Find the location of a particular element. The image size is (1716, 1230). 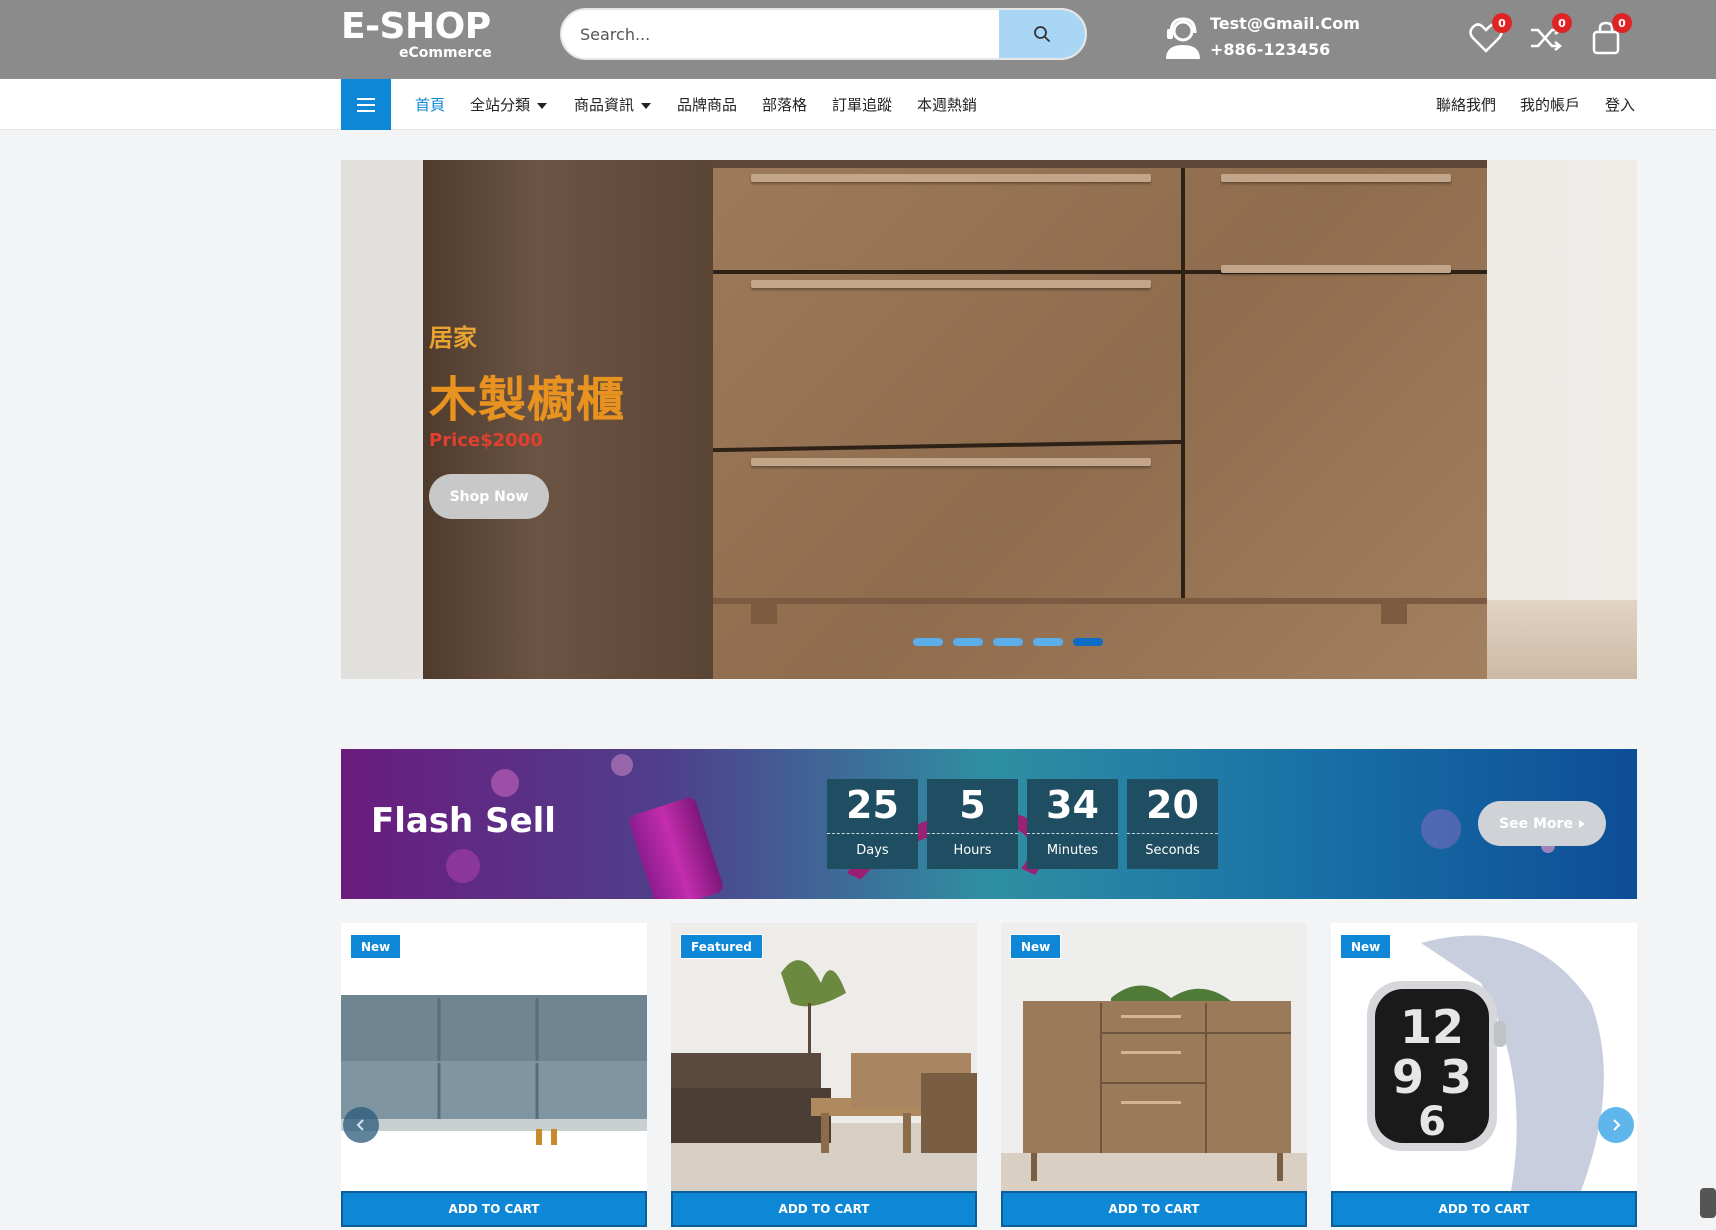

countdown-seconds-value: 20 is located at coordinates (1172, 805).